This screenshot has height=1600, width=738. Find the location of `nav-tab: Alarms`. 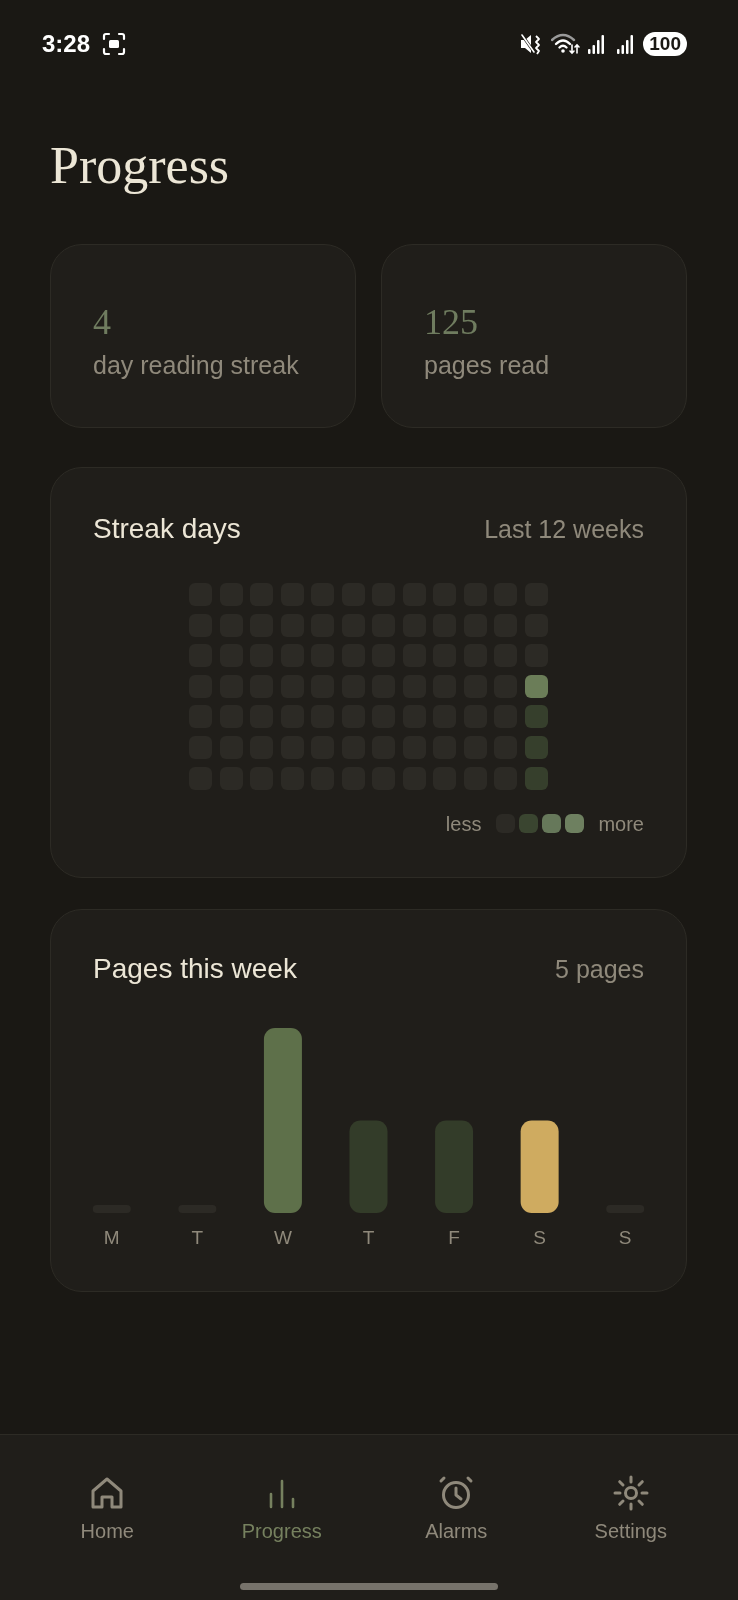

nav-tab: Alarms is located at coordinates (456, 1509).